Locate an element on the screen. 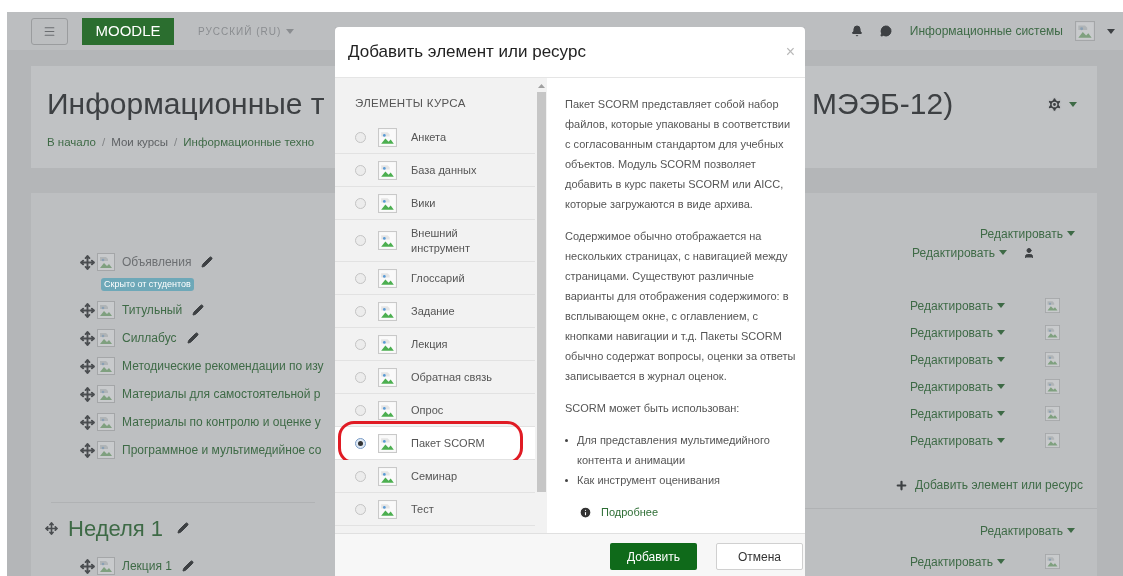 The image size is (1123, 576). info-icon is located at coordinates (585, 512).